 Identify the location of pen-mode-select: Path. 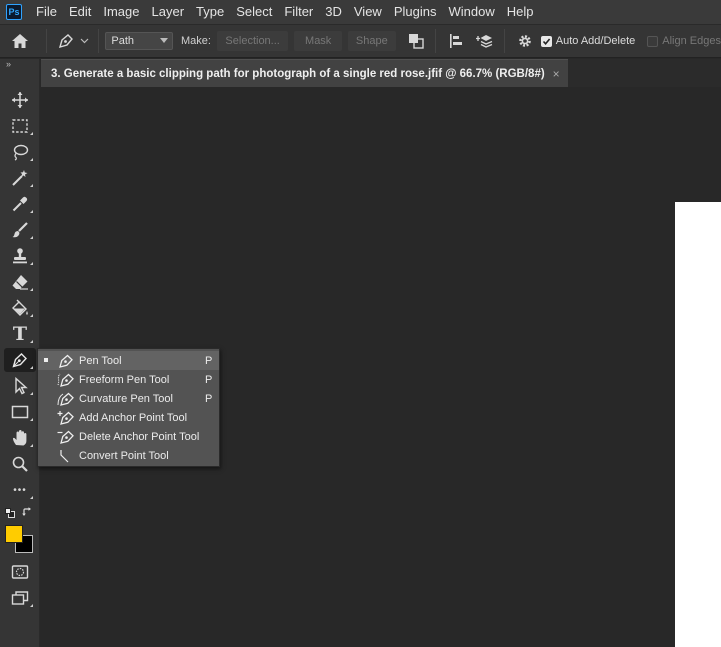
(139, 41).